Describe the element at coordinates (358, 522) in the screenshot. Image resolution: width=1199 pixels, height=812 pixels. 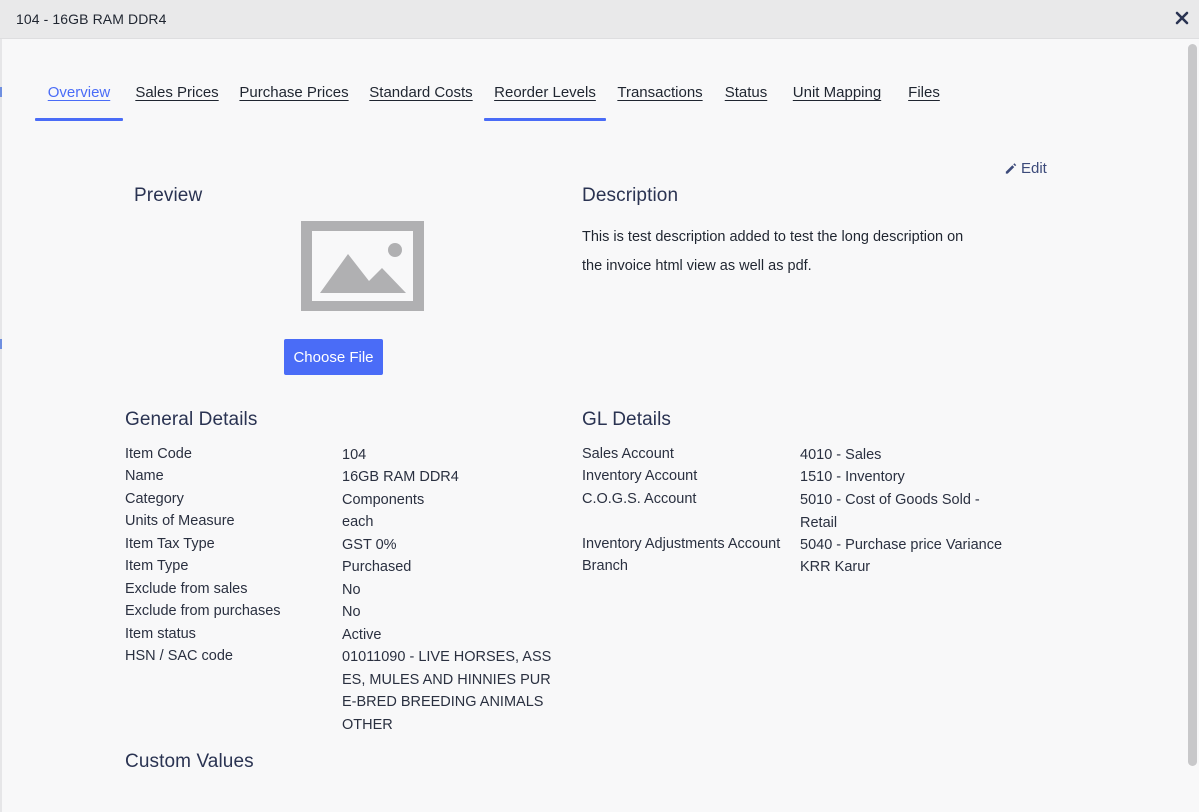
I see `units-value: each` at that location.